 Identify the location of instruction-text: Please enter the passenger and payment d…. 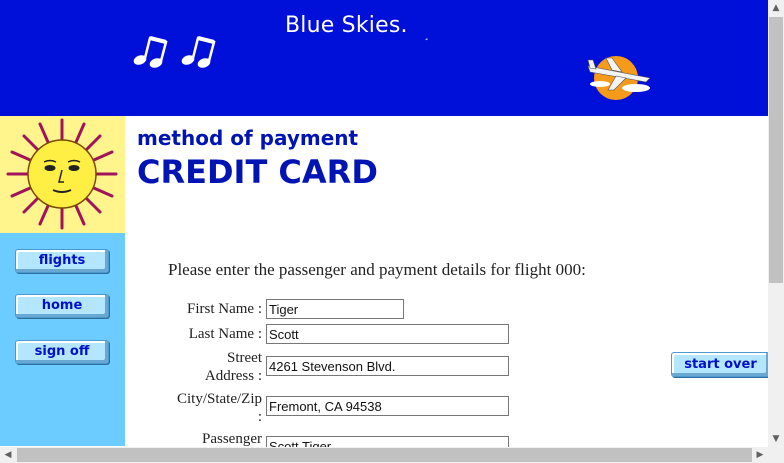
(377, 269).